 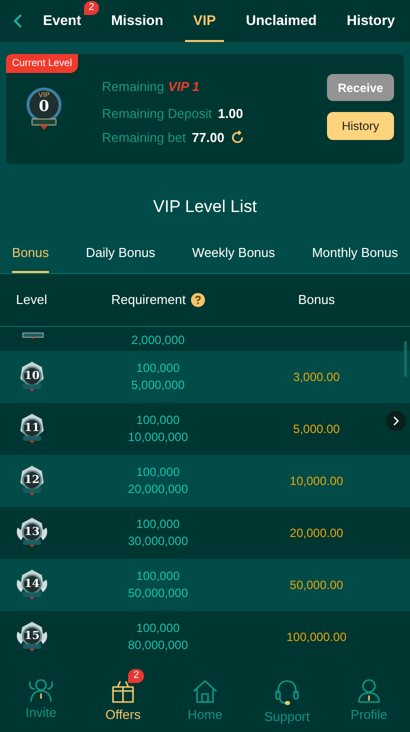 I want to click on bonus-tab: Weekly Bonus, so click(x=234, y=254).